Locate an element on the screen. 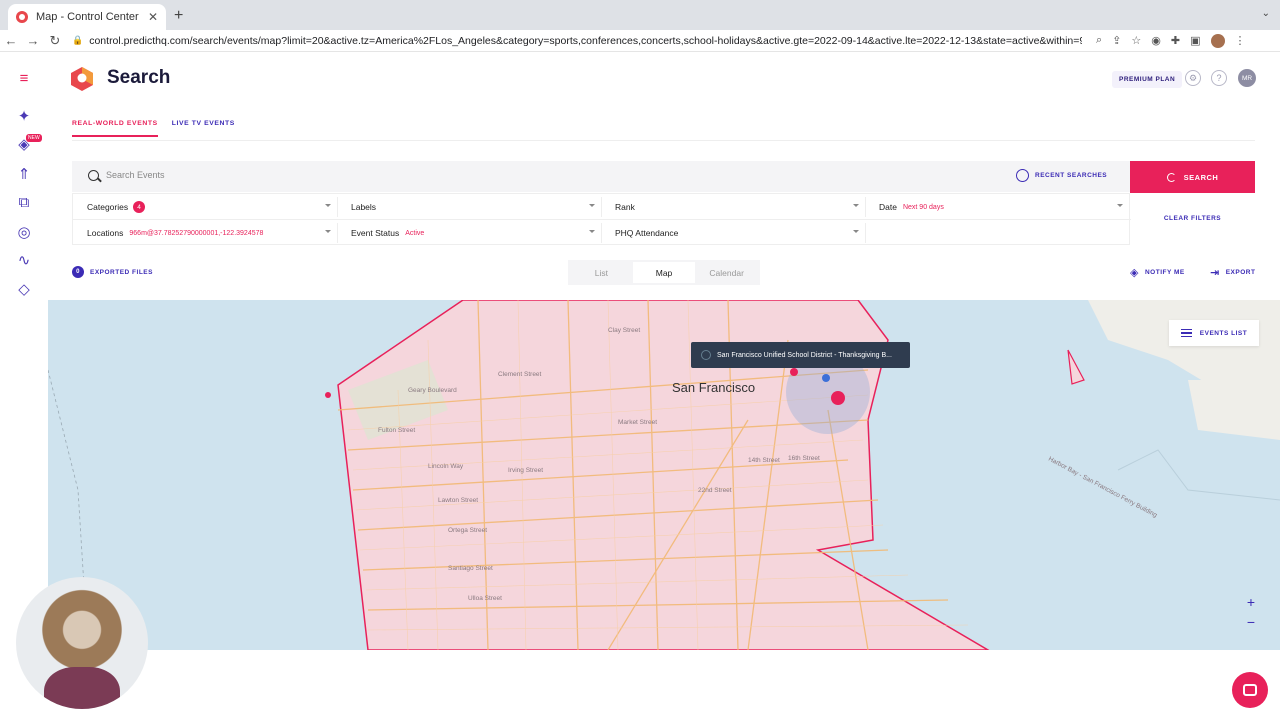 The image size is (1280, 720). street-label: Market Street is located at coordinates (637, 422).